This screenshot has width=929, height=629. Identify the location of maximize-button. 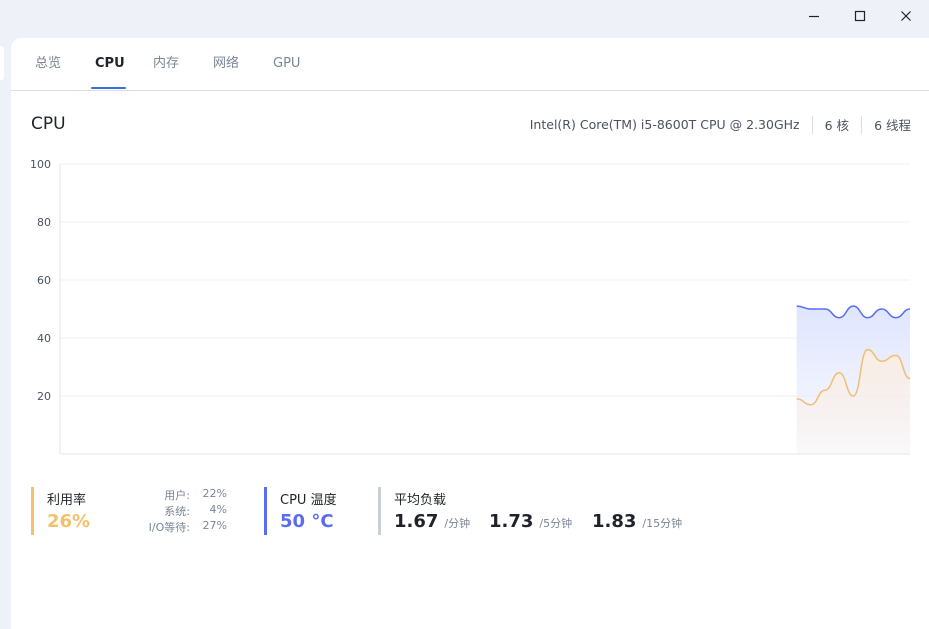
(860, 16).